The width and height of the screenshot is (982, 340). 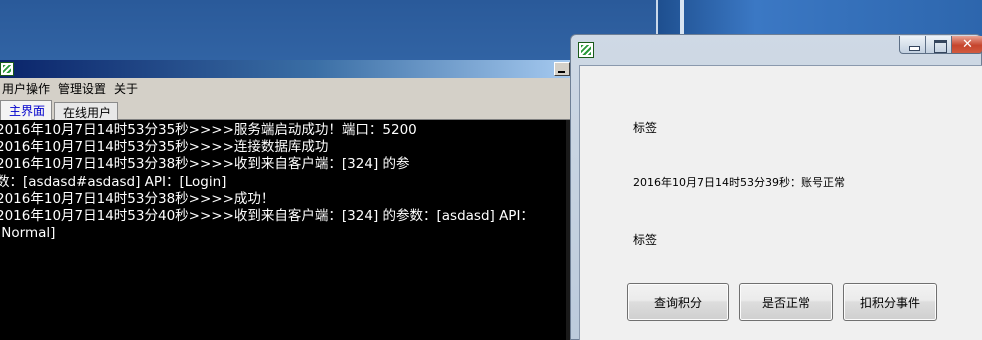 I want to click on query-points-button: 查询积分, so click(x=678, y=302).